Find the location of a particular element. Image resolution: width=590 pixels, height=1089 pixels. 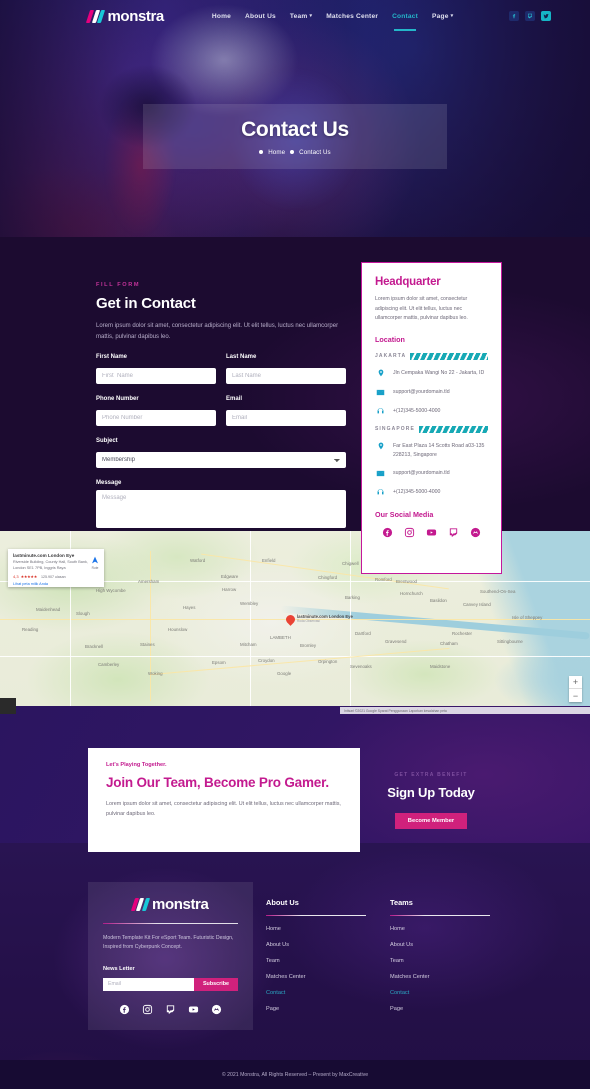

breadcrumb: Home Contact Us is located at coordinates (295, 152).